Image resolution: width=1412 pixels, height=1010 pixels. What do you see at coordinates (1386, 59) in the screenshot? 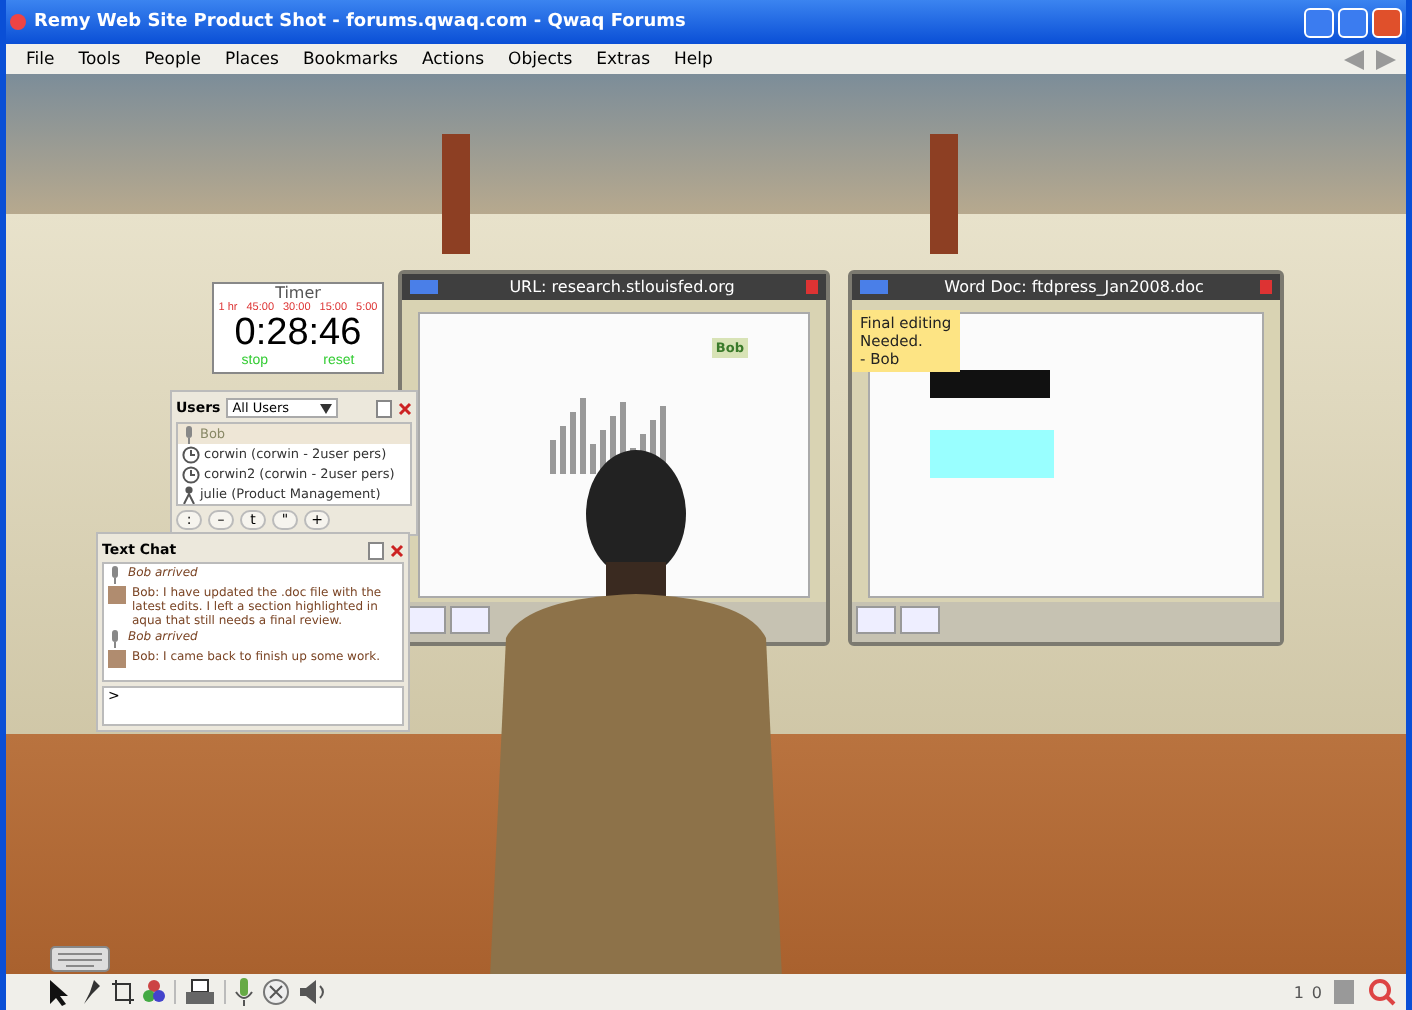
I see `forward-arrow-icon` at bounding box center [1386, 59].